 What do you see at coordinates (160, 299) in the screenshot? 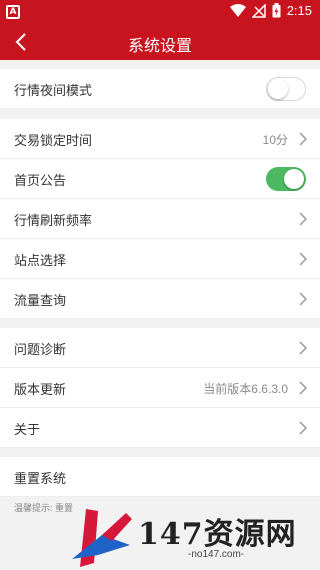
I see `setting-traffic-query: 流量查询` at bounding box center [160, 299].